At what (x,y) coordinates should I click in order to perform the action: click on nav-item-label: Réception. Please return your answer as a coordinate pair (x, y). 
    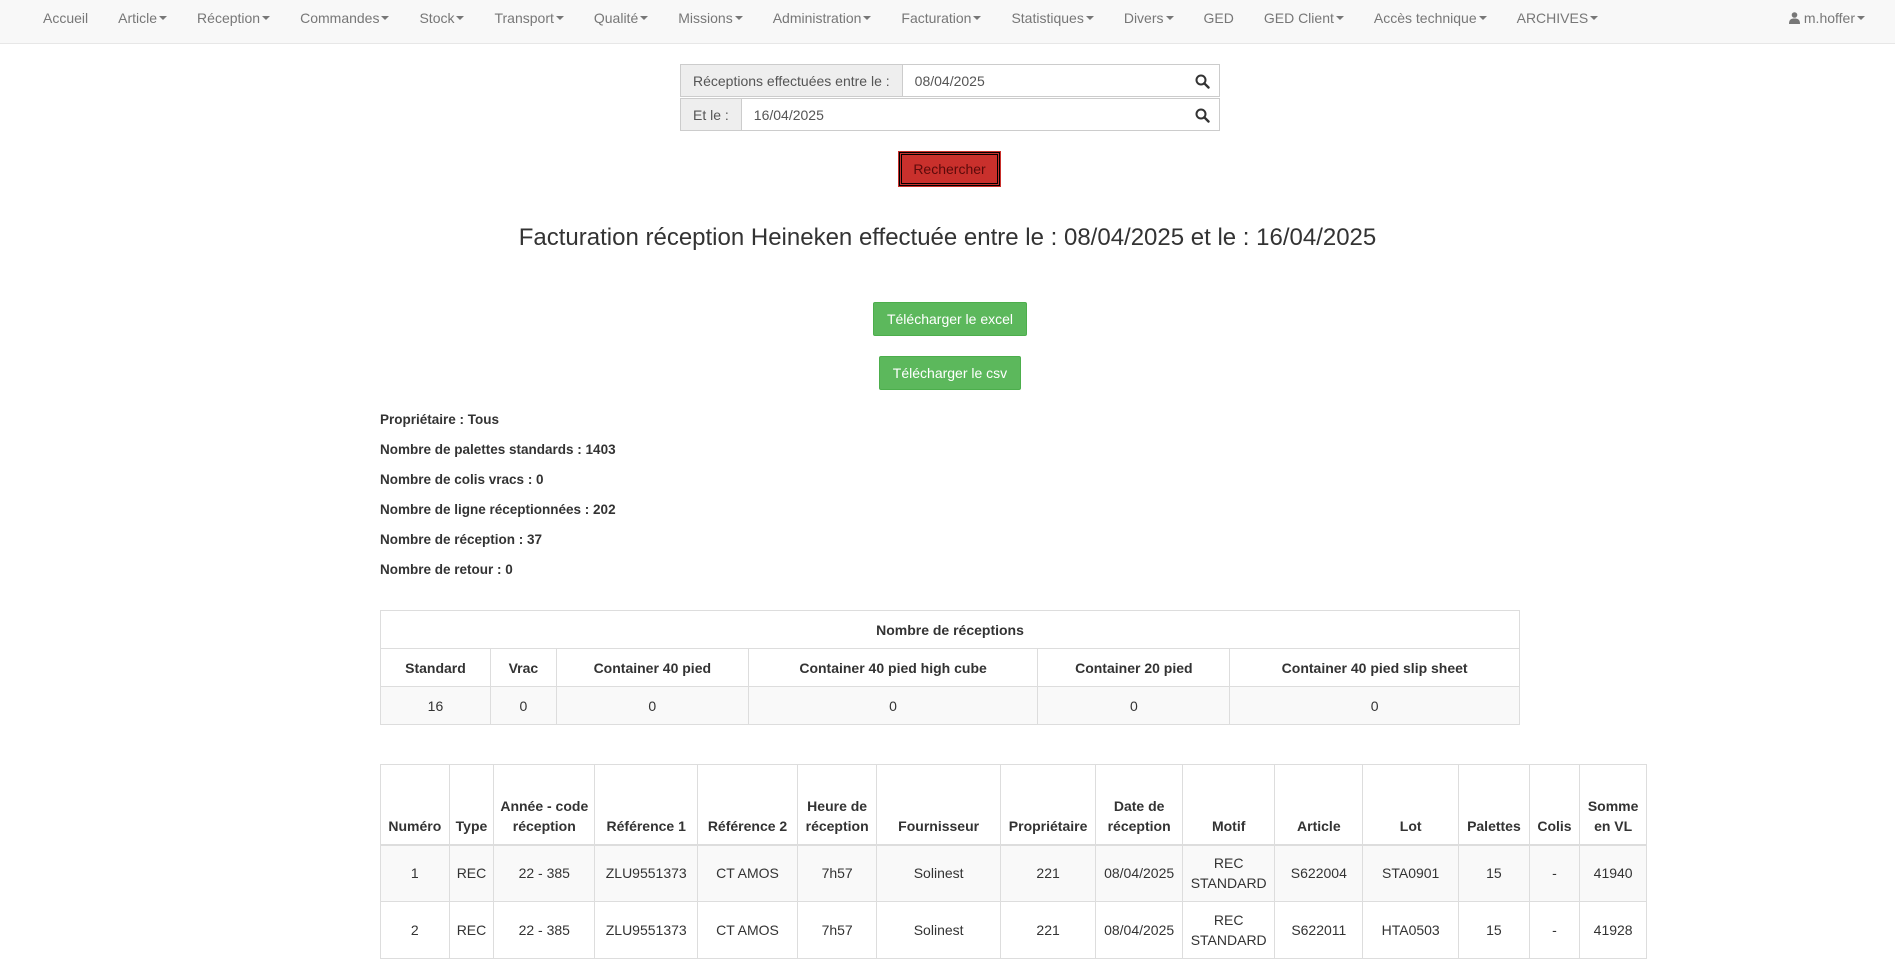
    Looking at the image, I should click on (229, 18).